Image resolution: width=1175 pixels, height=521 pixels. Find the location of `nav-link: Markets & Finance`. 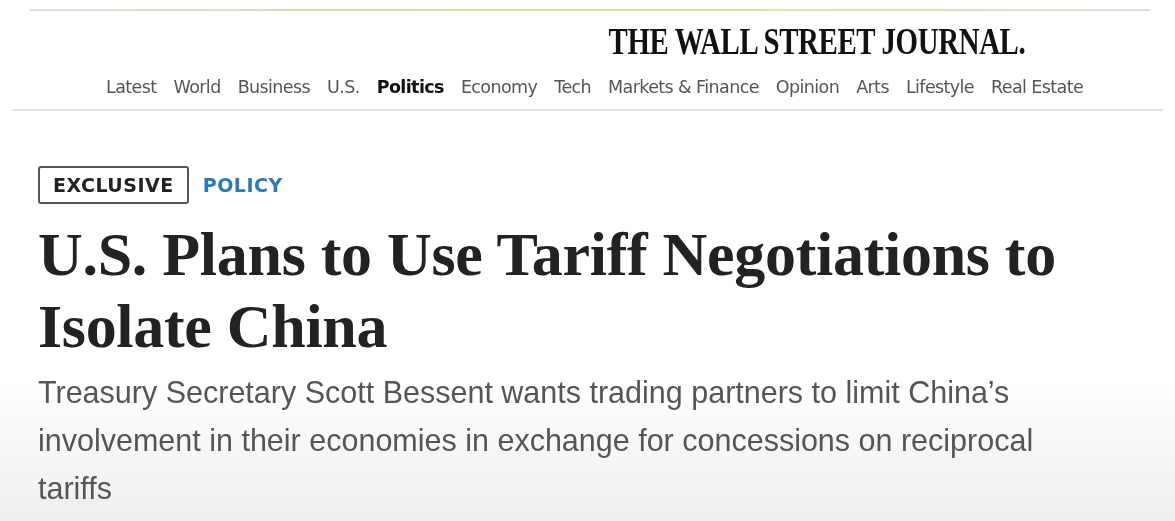

nav-link: Markets & Finance is located at coordinates (683, 93).